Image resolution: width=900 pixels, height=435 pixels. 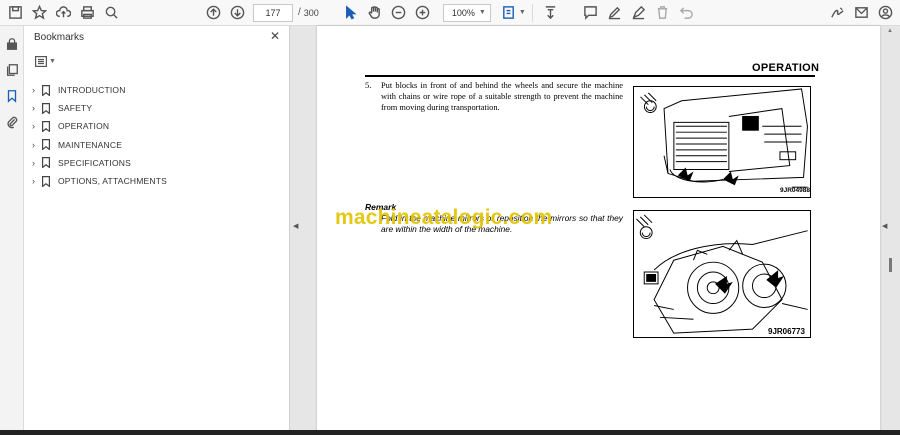 What do you see at coordinates (590, 76) in the screenshot?
I see `title-rule` at bounding box center [590, 76].